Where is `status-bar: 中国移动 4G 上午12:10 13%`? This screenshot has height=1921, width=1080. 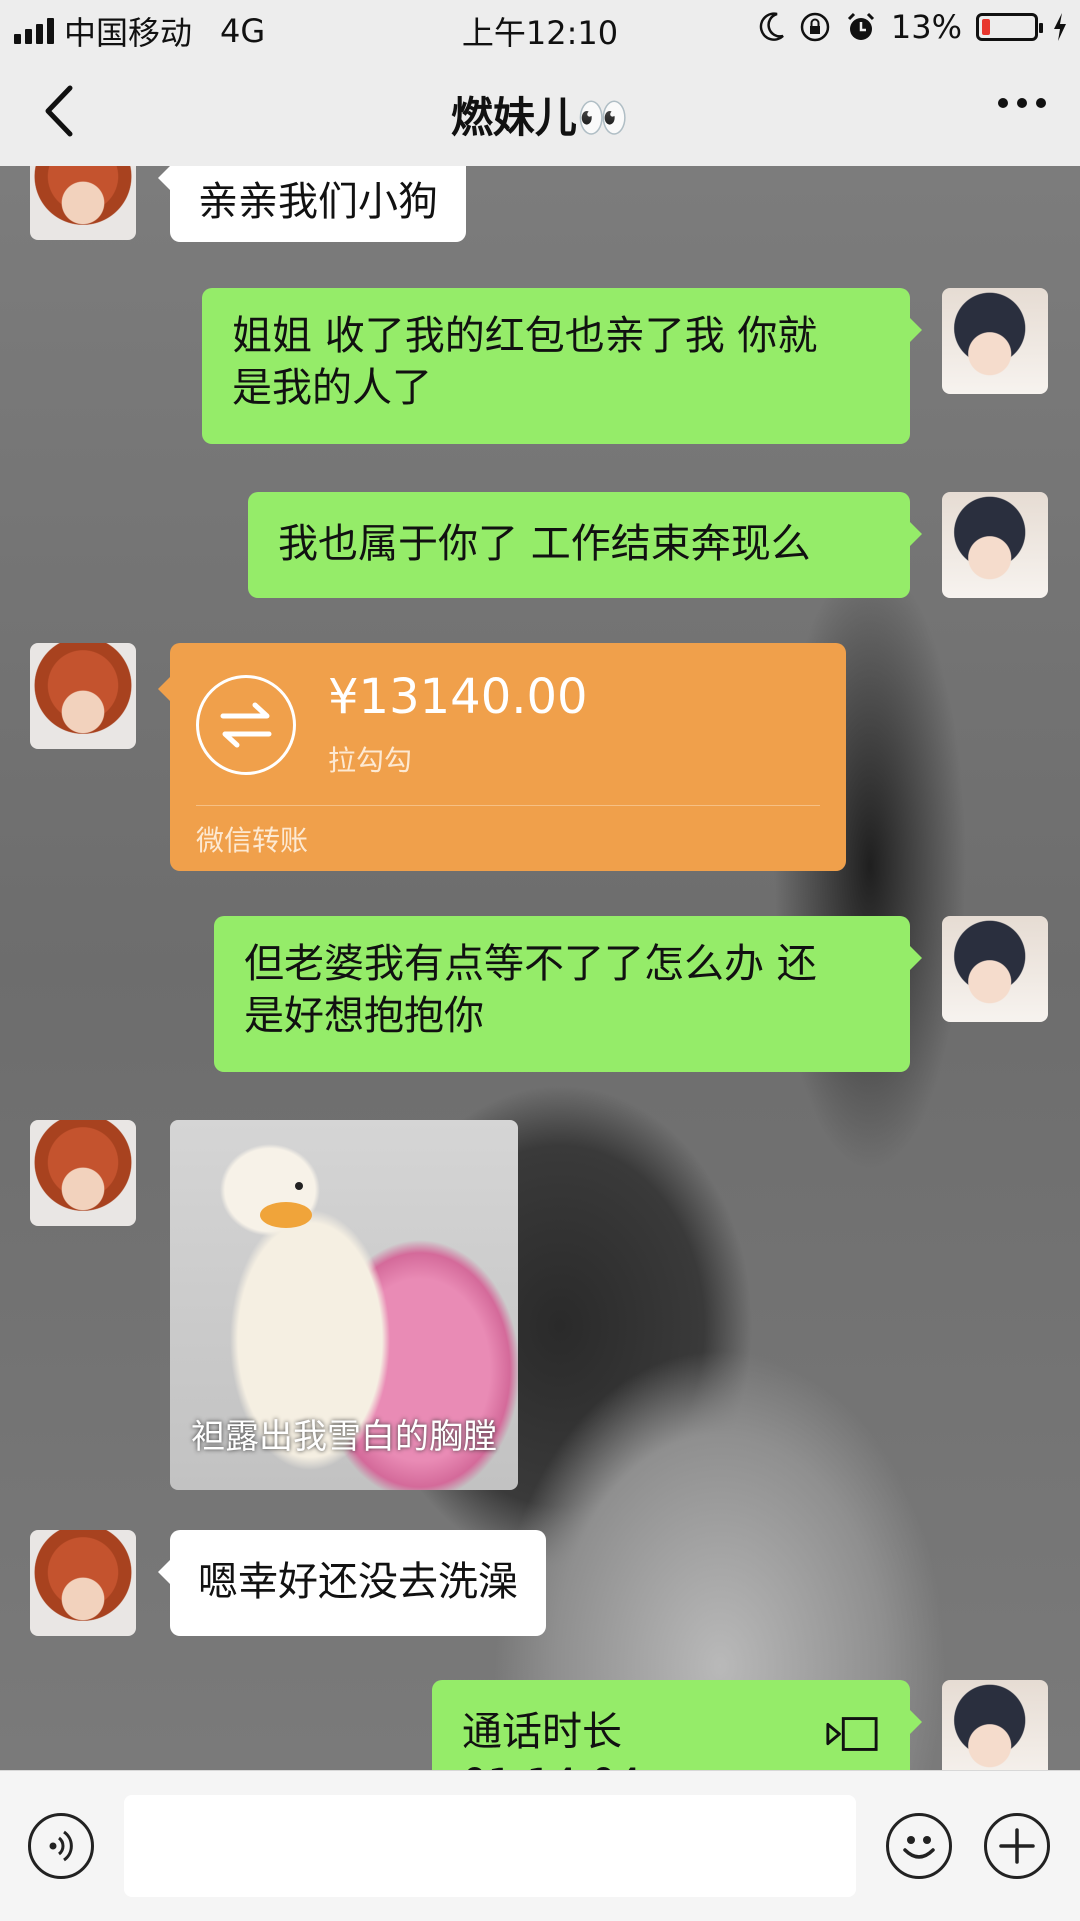
status-bar: 中国移动 4G 上午12:10 13% is located at coordinates (540, 28).